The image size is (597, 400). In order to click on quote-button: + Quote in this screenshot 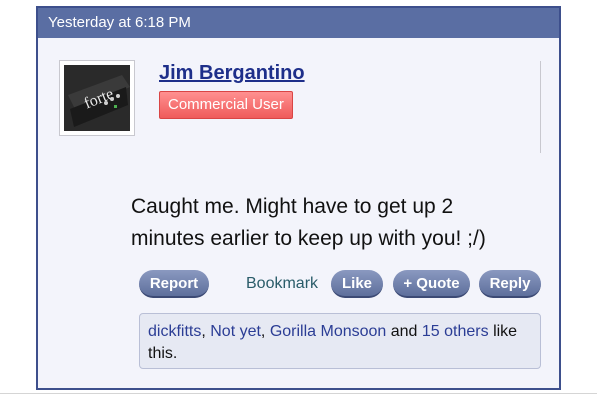, I will do `click(431, 284)`.